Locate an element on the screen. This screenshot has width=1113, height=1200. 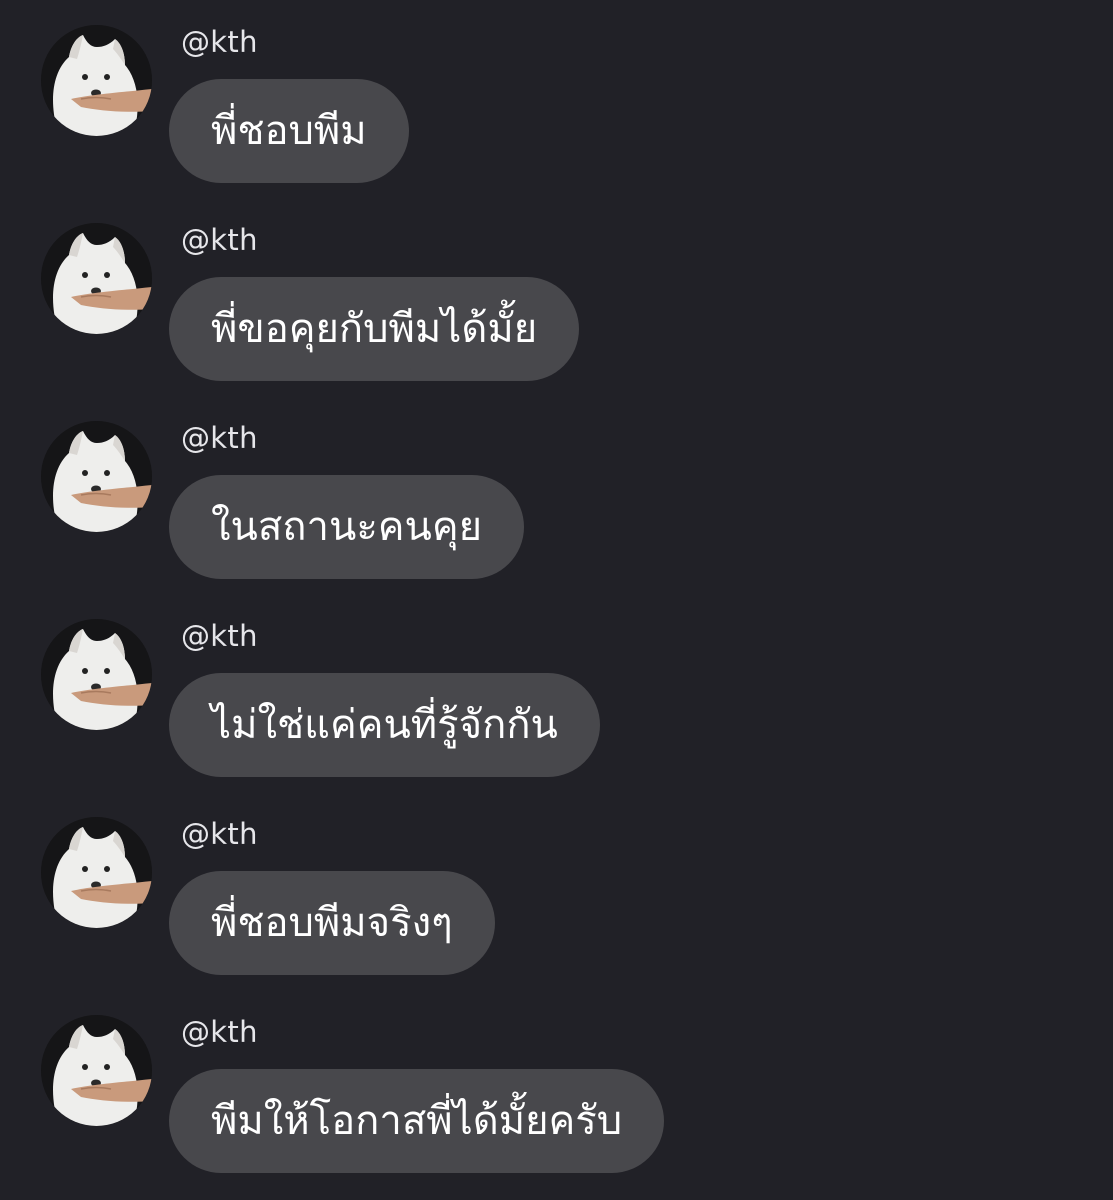
message-bubble: พี่ขอคุยกับพีมได้มั้ย is located at coordinates (374, 329).